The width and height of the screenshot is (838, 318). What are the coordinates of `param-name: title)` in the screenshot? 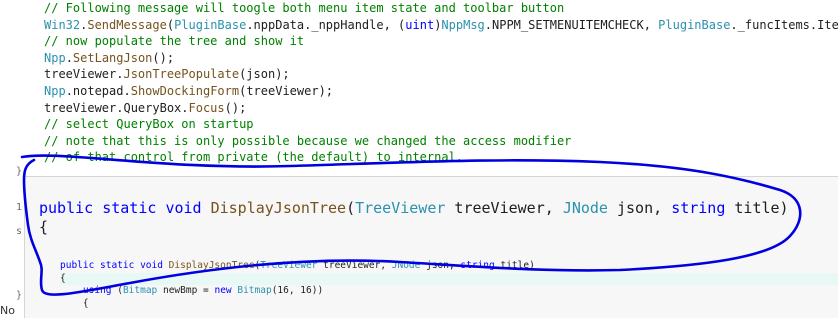 It's located at (757, 208).